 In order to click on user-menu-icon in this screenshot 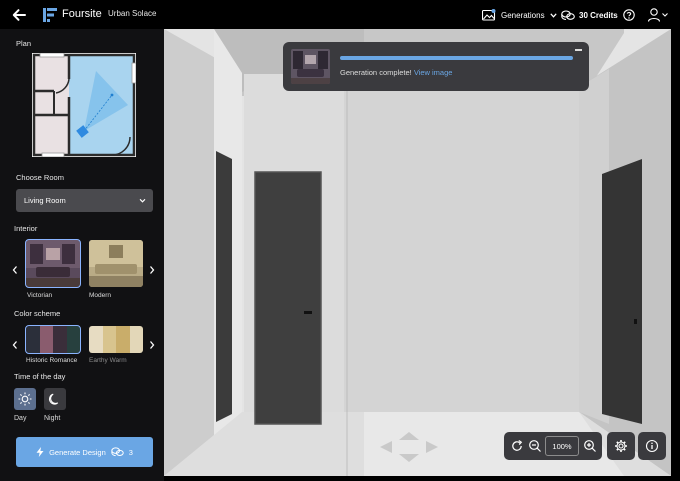, I will do `click(658, 15)`.